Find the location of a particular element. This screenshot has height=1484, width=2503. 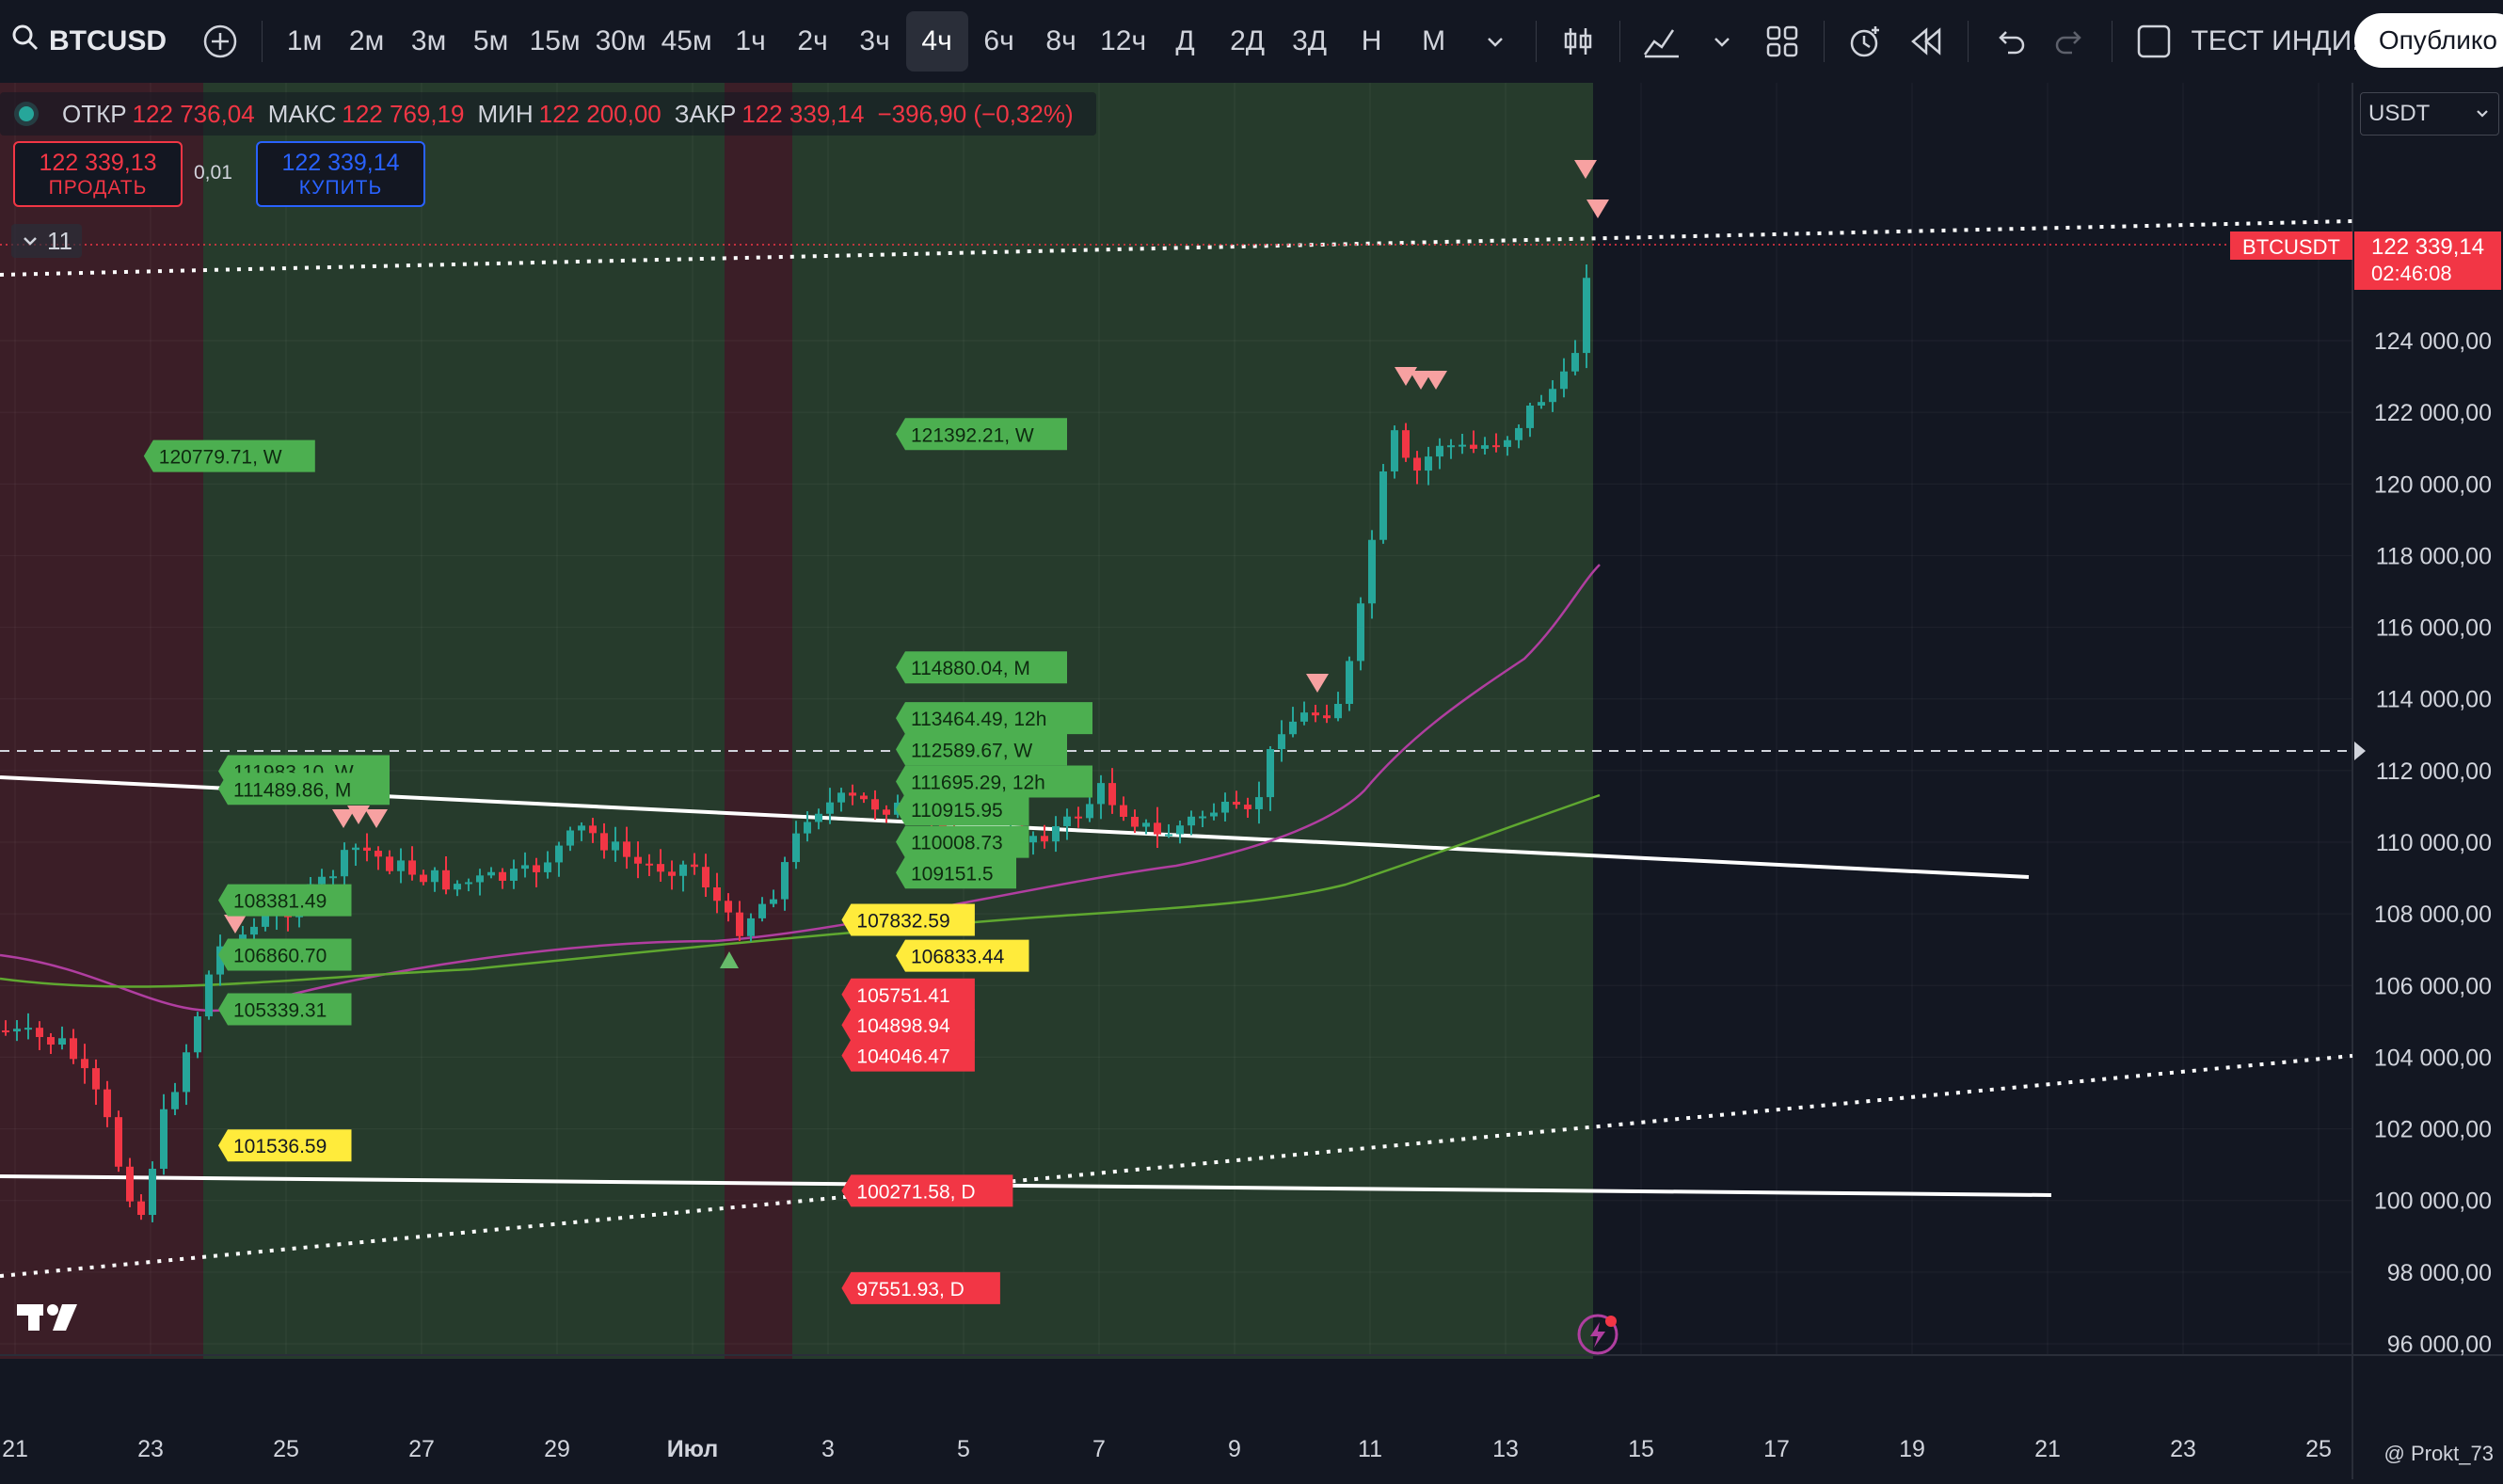

layouts-grid-icon is located at coordinates (1782, 41).